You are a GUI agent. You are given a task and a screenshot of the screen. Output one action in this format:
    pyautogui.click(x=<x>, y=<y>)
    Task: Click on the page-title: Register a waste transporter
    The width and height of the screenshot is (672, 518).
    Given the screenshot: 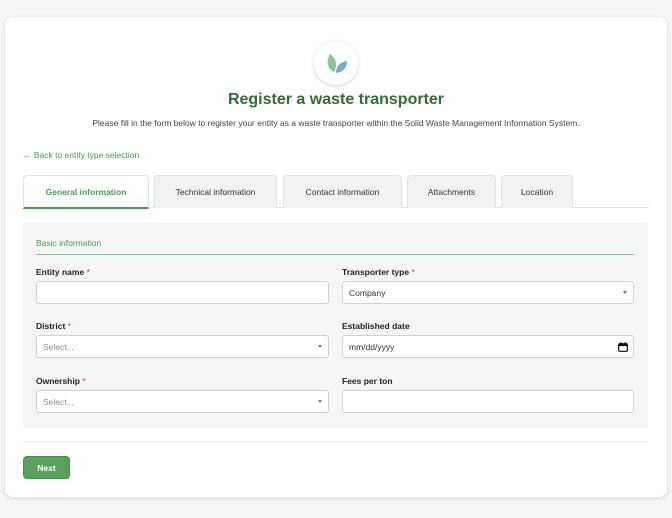 What is the action you would take?
    pyautogui.click(x=336, y=99)
    